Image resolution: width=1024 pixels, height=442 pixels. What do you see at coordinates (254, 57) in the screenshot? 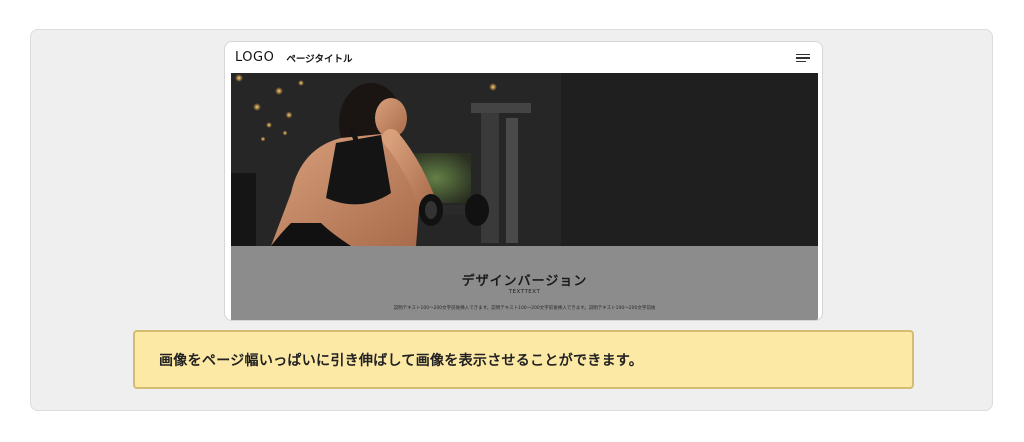
I see `site-logo: LOGO` at bounding box center [254, 57].